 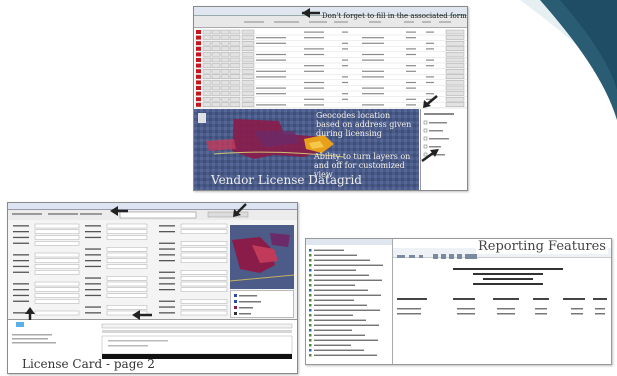 I want to click on notes-panel: License Card - page 2, so click(x=152, y=346).